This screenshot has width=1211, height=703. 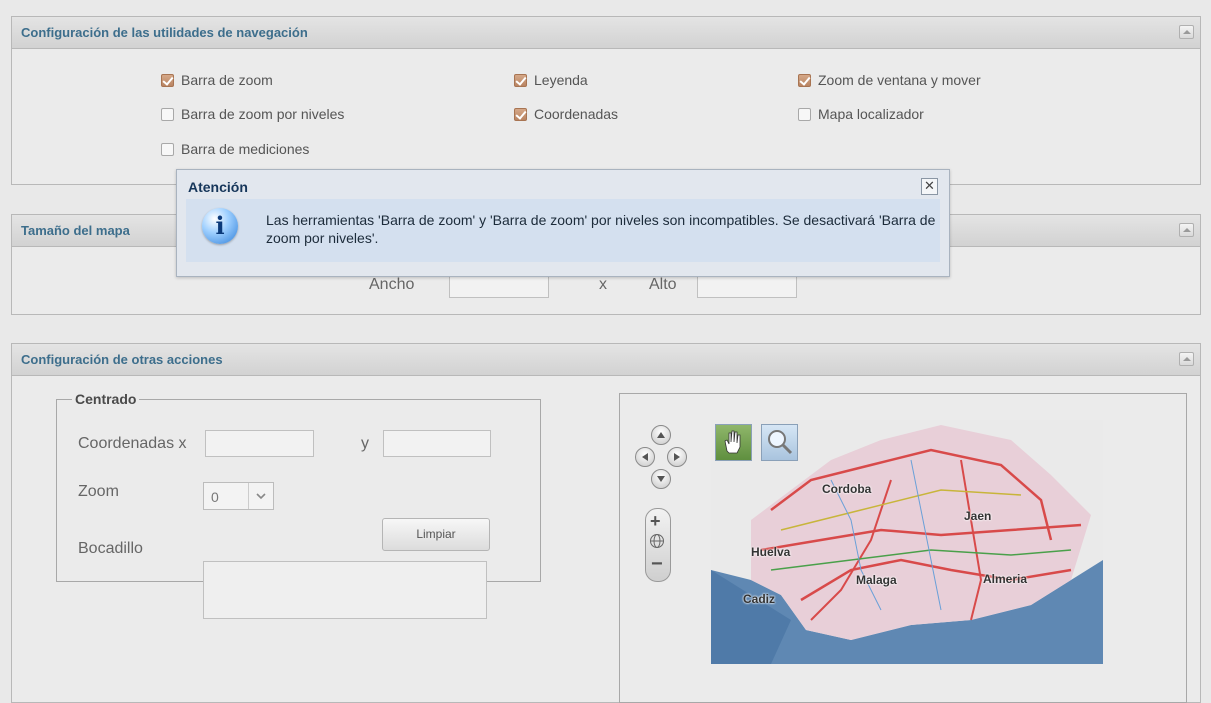 I want to click on height-label: Alto, so click(x=663, y=284).